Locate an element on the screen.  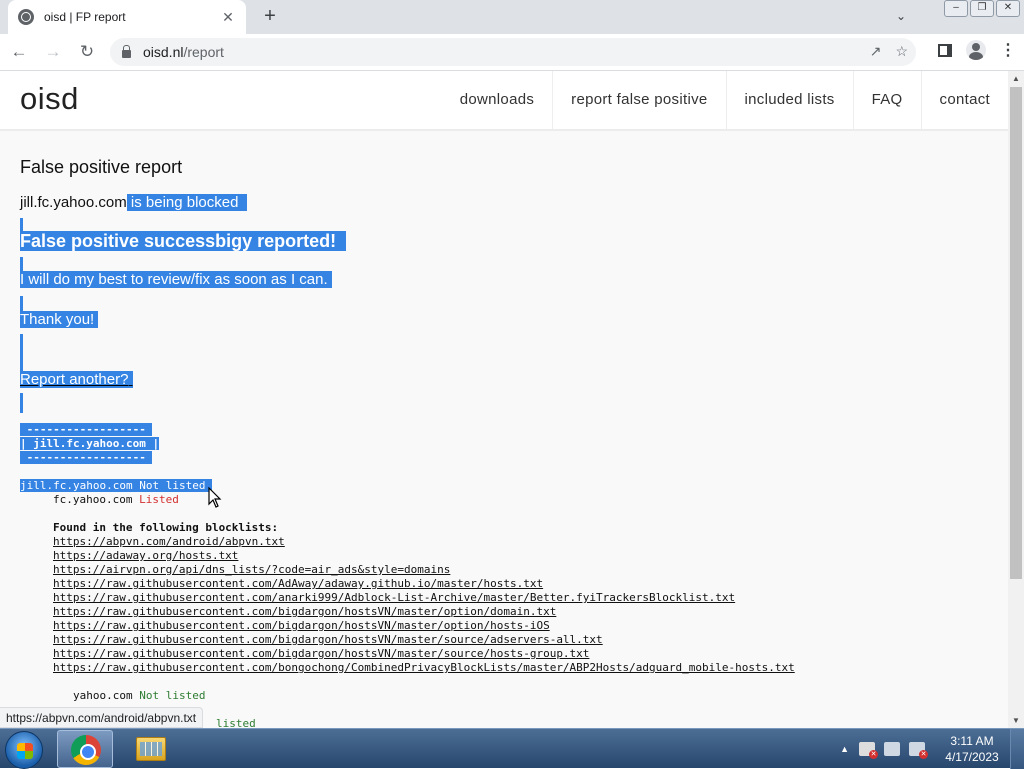
restore-button: ❐ is located at coordinates (982, 8).